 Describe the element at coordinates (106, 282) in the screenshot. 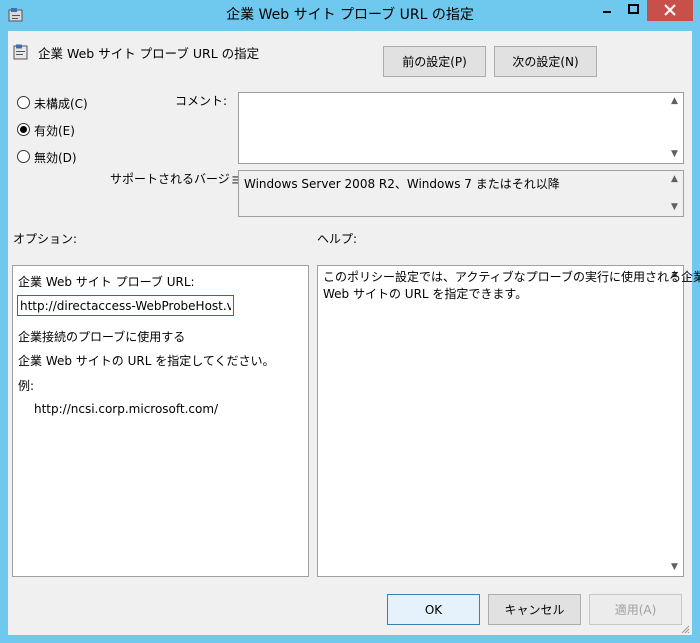

I see `url-label: 企業 Web サイト プローブ URL:` at that location.